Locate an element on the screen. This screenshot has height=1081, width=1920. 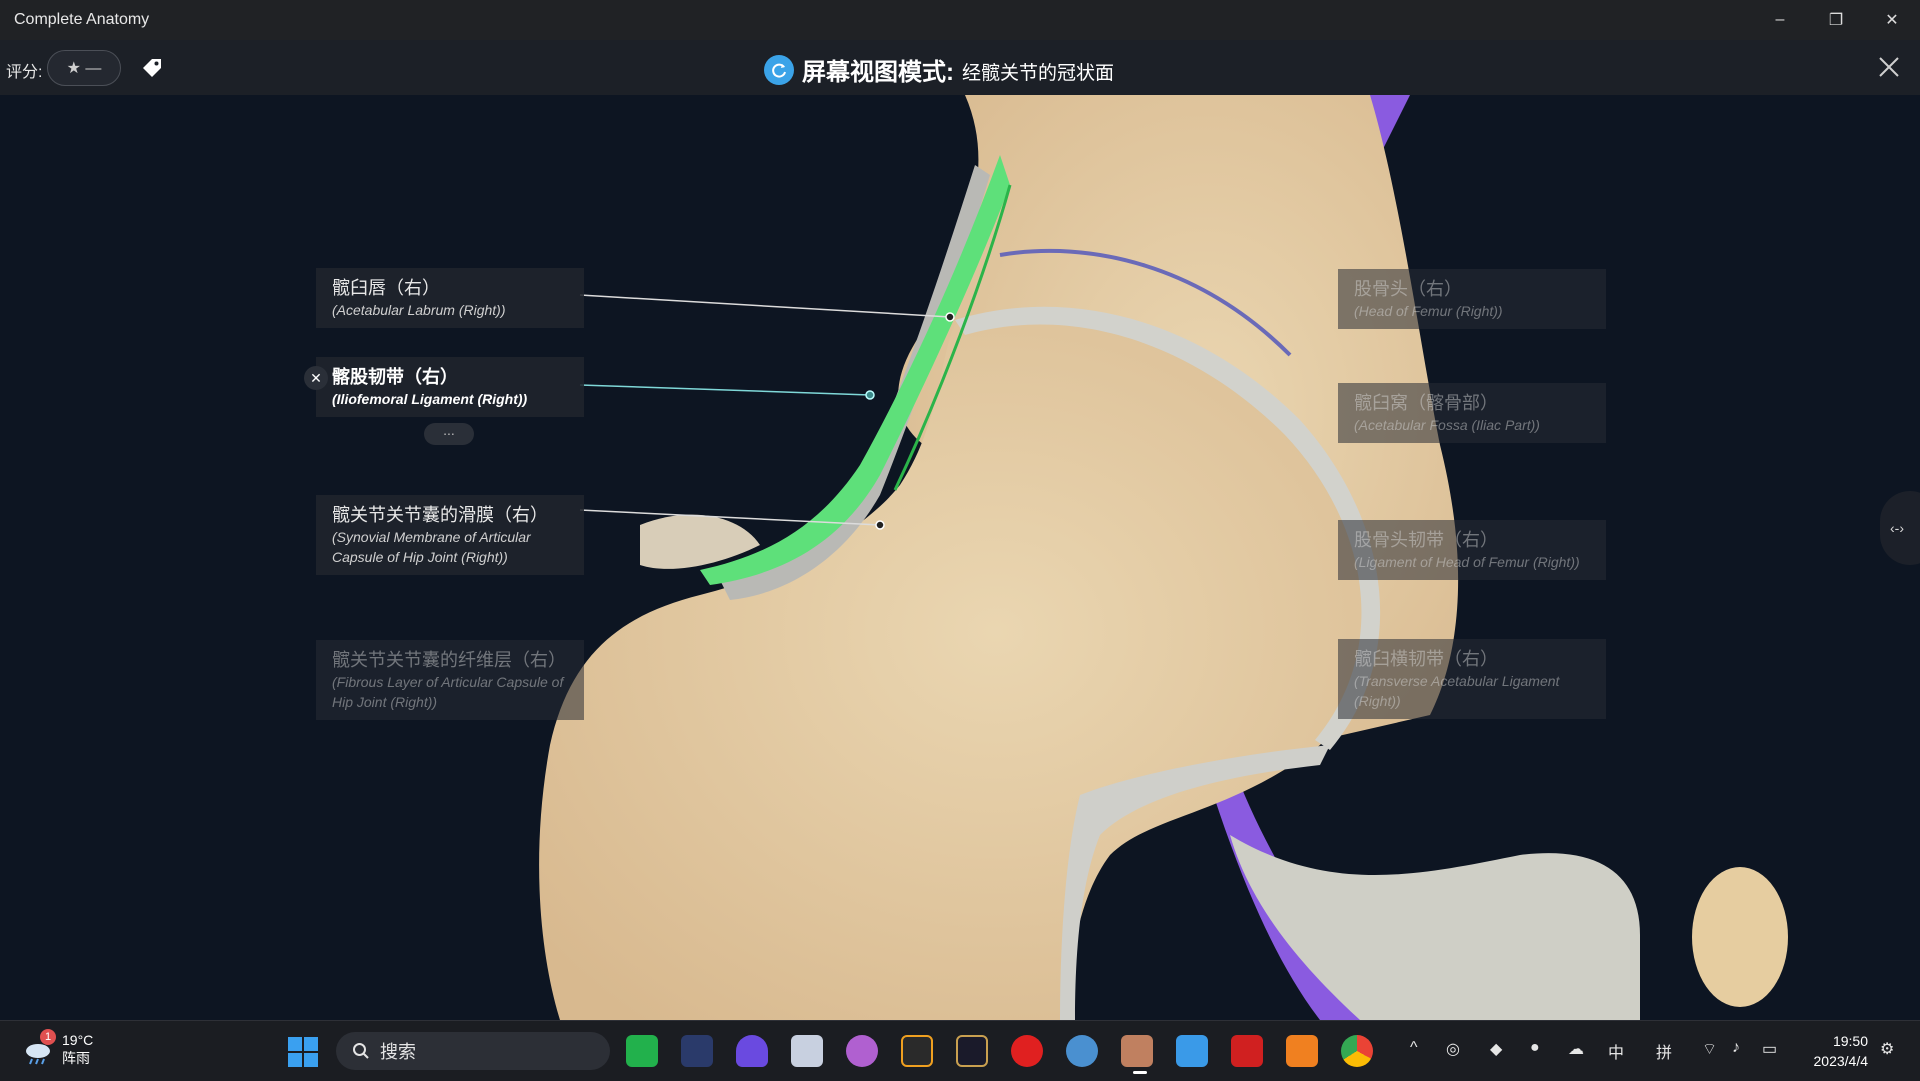
label-zh: 髋臼窝（髂骨部） is located at coordinates (1426, 403).